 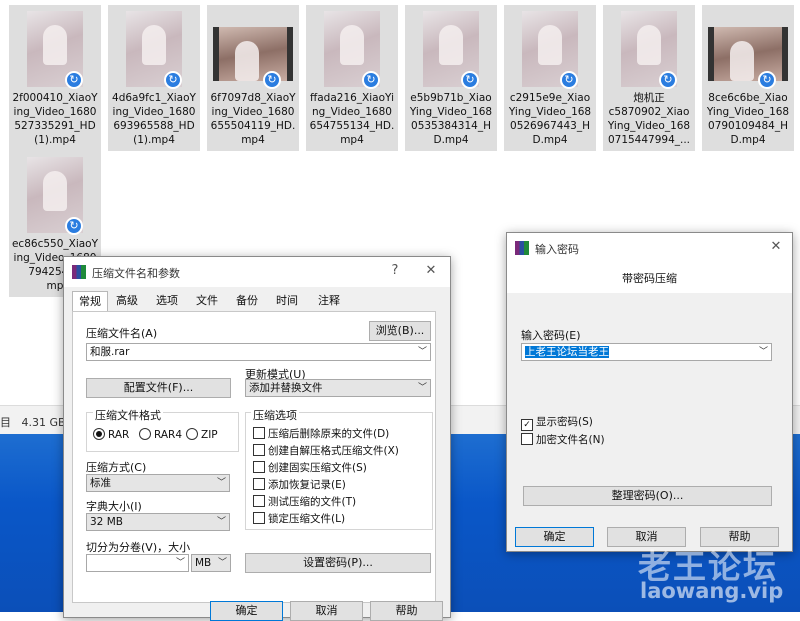 What do you see at coordinates (119, 435) in the screenshot?
I see `format-rar-label: RAR` at bounding box center [119, 435].